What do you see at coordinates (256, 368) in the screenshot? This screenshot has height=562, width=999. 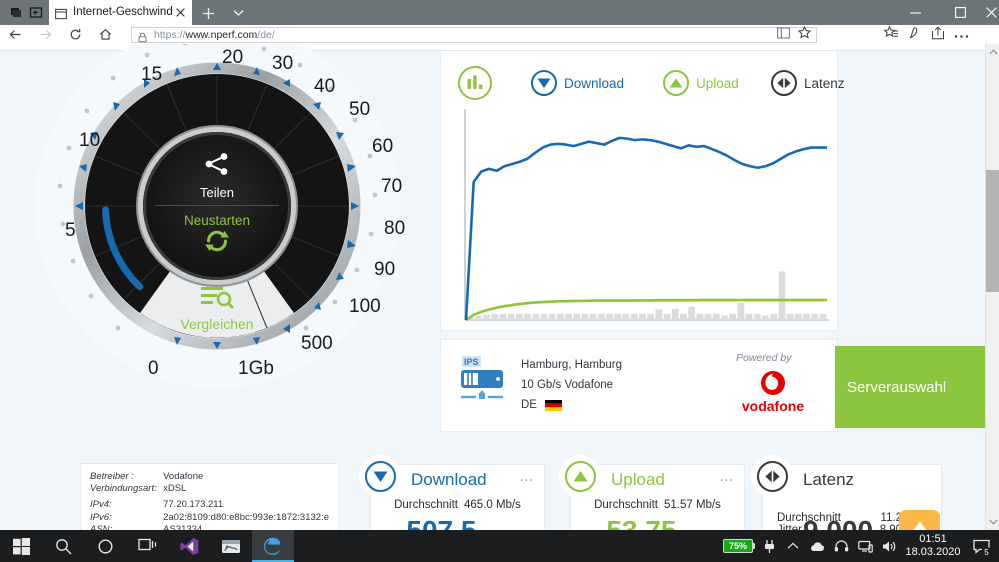 I see `gauge-tick-1gb: 1Gb` at bounding box center [256, 368].